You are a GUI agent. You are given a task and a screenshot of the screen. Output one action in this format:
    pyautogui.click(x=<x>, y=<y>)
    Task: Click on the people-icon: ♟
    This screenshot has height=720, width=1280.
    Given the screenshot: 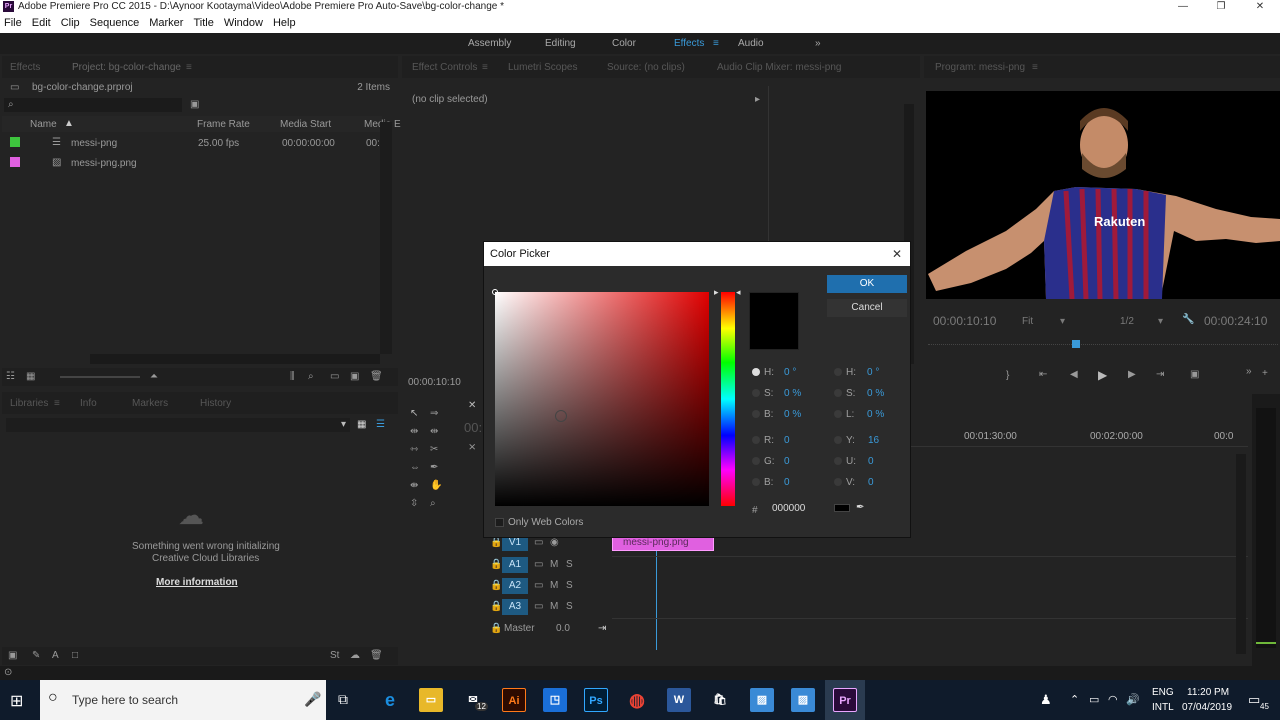 What is the action you would take?
    pyautogui.click(x=1046, y=700)
    